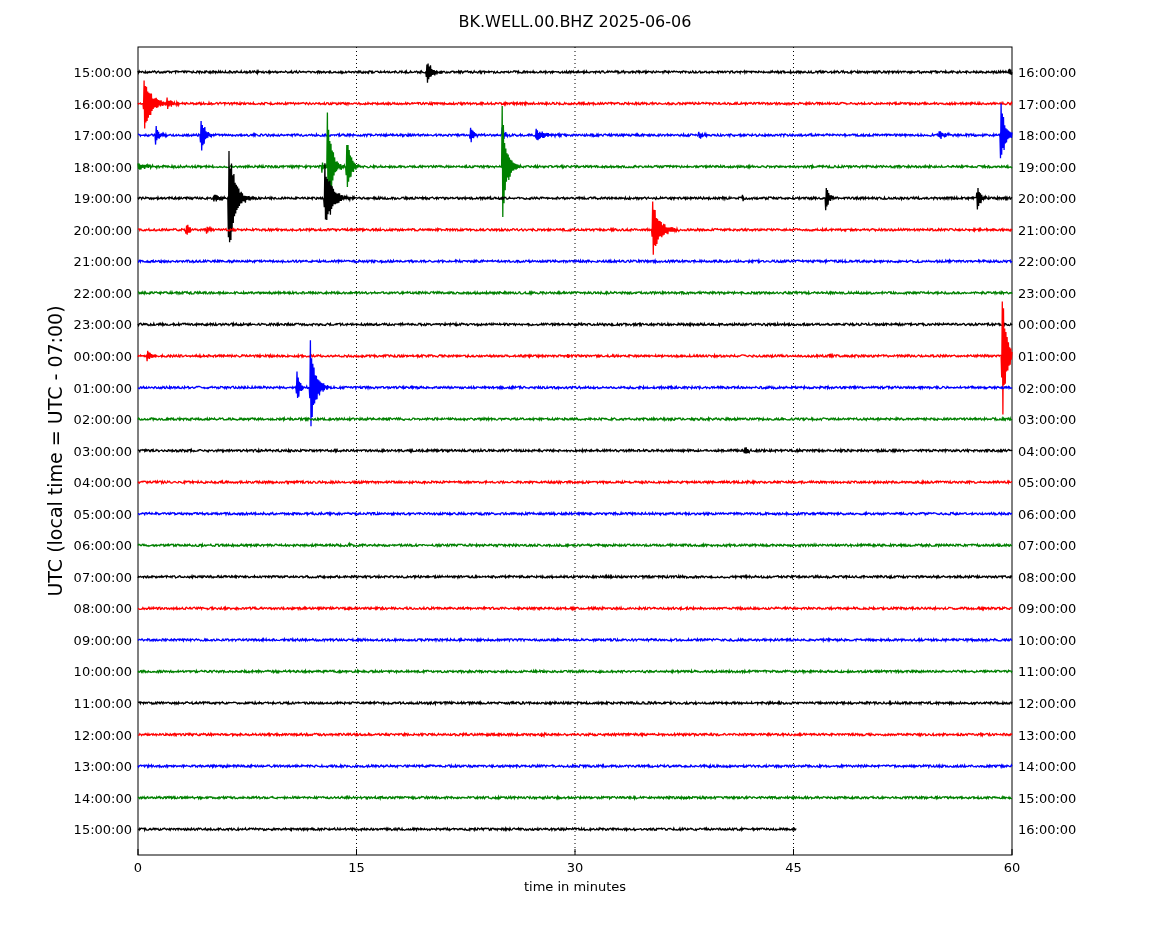 This screenshot has width=1150, height=950. What do you see at coordinates (138, 867) in the screenshot?
I see `x-tick-label: 0` at bounding box center [138, 867].